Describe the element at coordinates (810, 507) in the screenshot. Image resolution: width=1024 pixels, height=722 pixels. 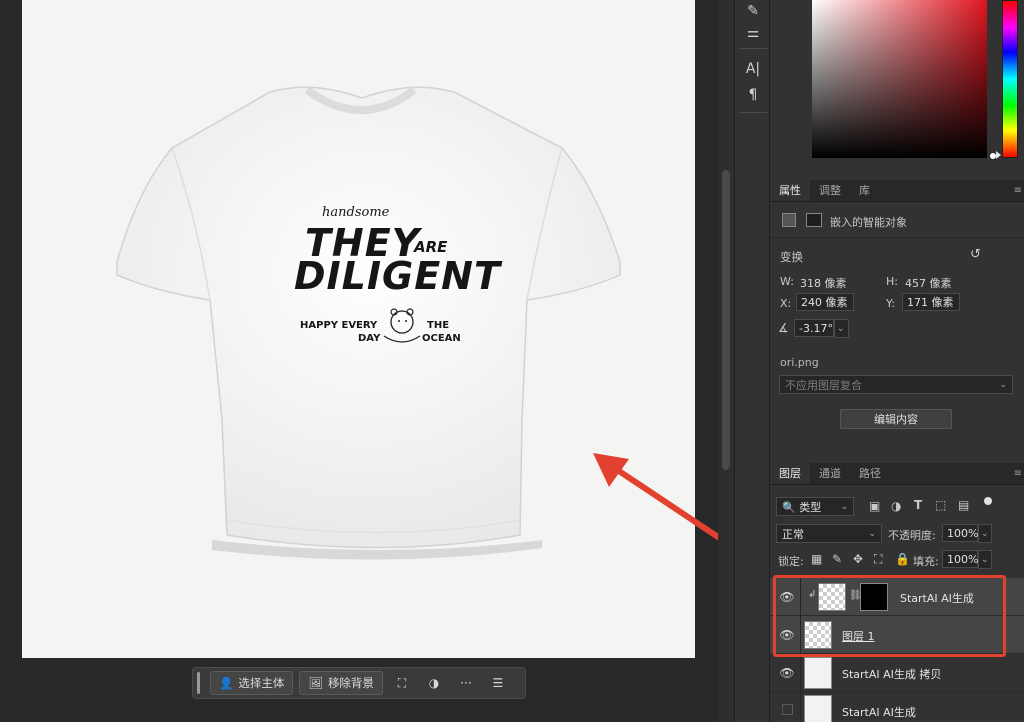
I see `filter-kind-label: 类型` at that location.